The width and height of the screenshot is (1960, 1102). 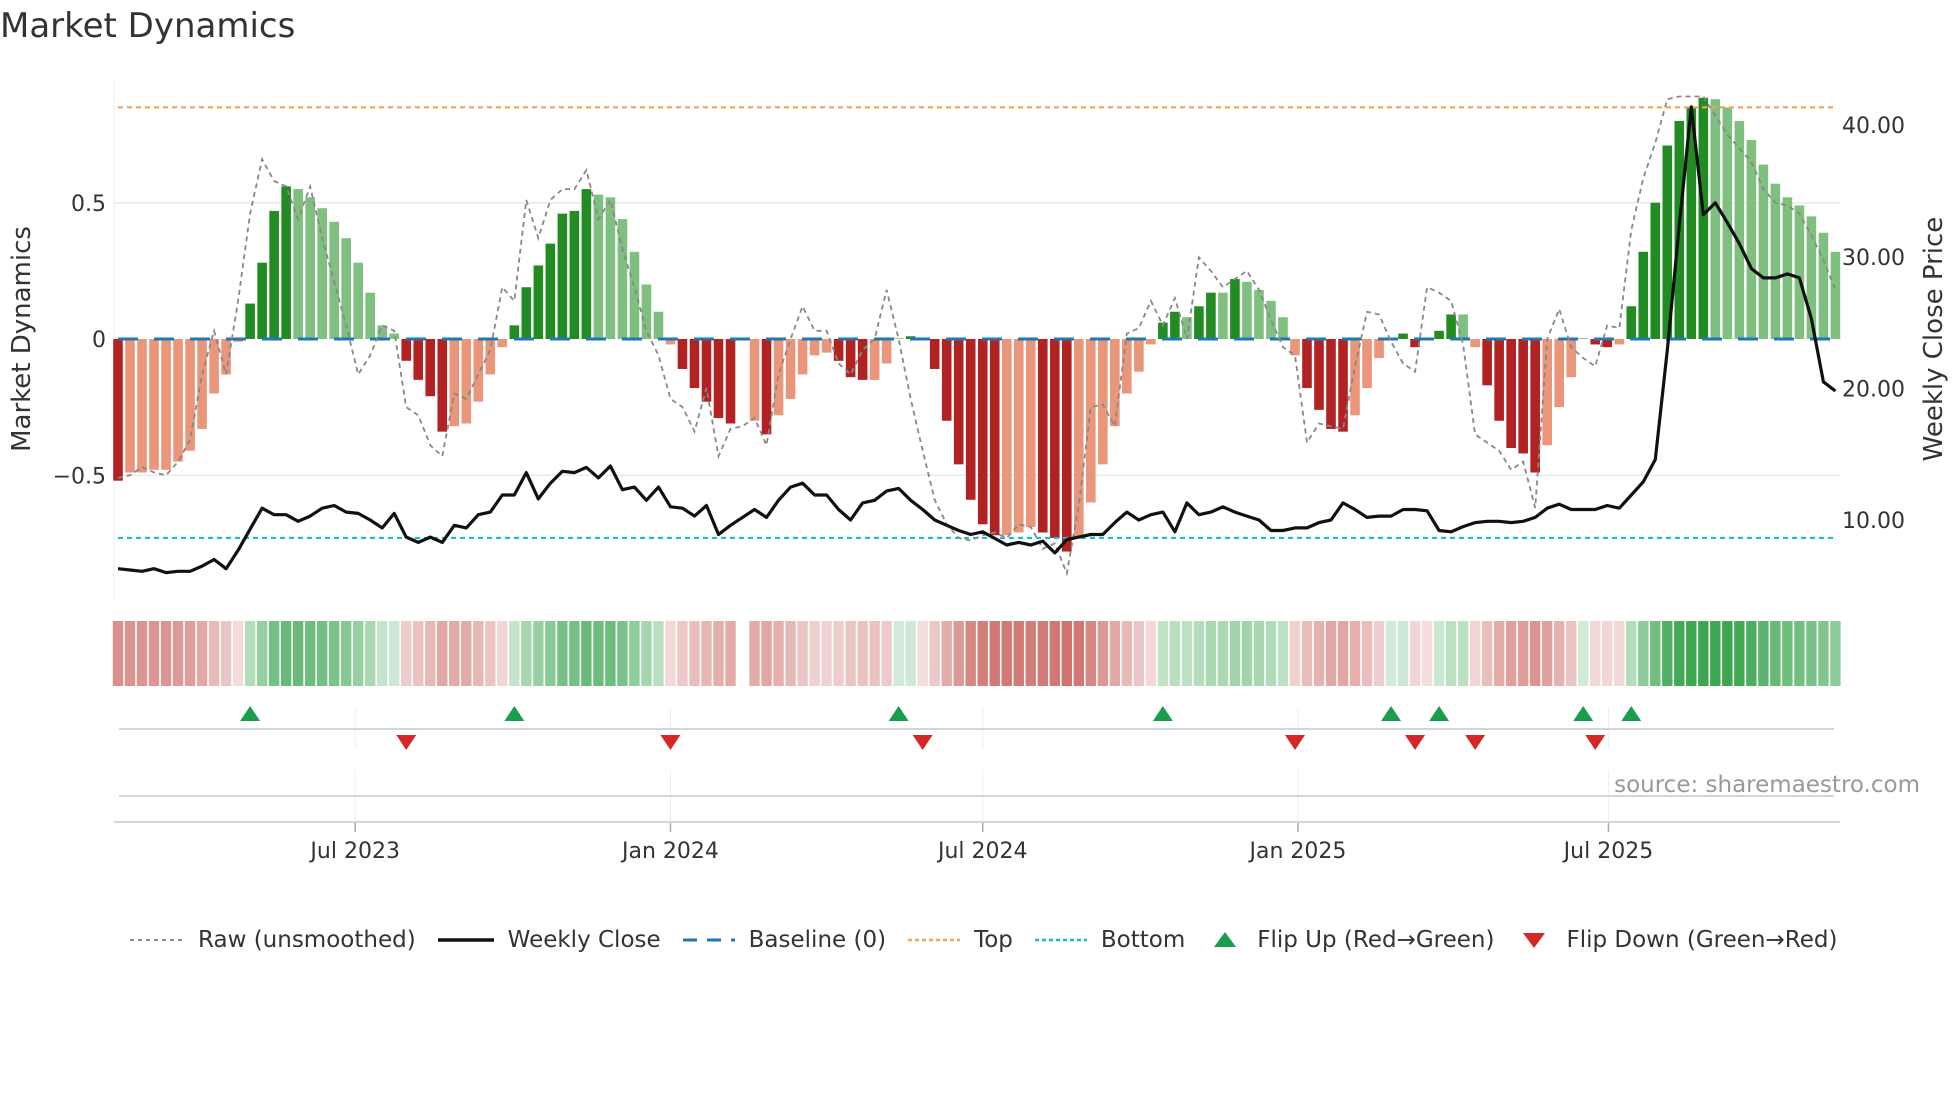 What do you see at coordinates (1873, 521) in the screenshot?
I see `y2-tick-label: 10.00` at bounding box center [1873, 521].